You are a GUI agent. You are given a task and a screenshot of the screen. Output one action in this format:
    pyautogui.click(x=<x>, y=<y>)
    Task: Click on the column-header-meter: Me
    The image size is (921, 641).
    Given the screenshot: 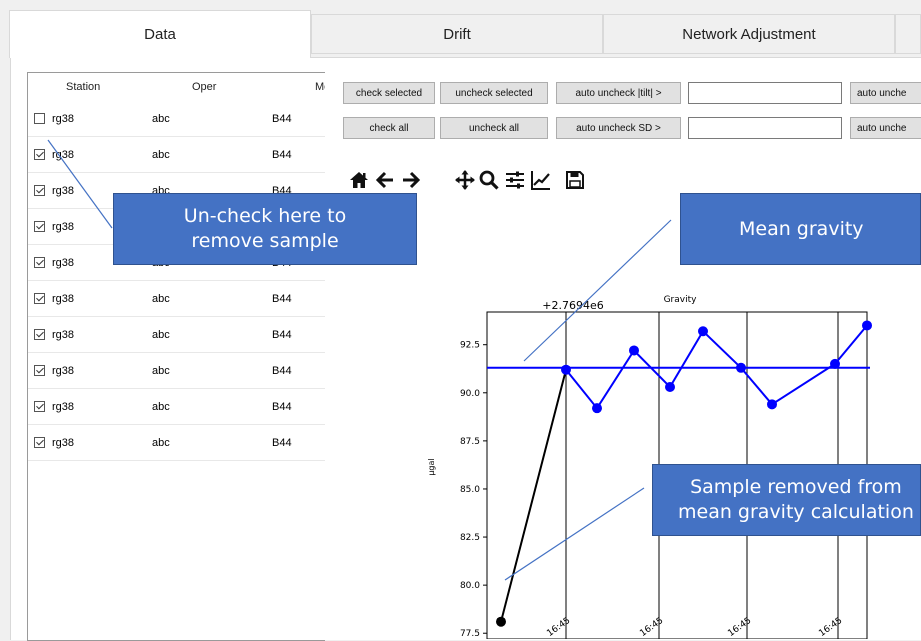 What is the action you would take?
    pyautogui.click(x=320, y=87)
    